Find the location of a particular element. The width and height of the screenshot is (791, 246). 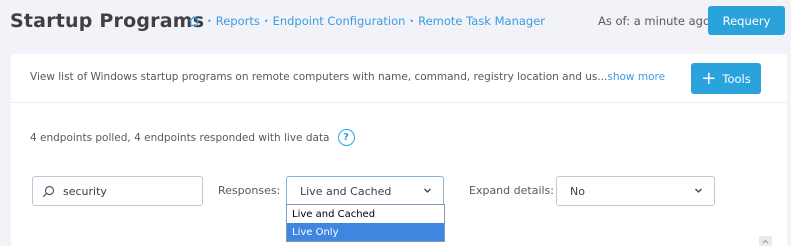

expand-details-label: Expand details: is located at coordinates (511, 190).